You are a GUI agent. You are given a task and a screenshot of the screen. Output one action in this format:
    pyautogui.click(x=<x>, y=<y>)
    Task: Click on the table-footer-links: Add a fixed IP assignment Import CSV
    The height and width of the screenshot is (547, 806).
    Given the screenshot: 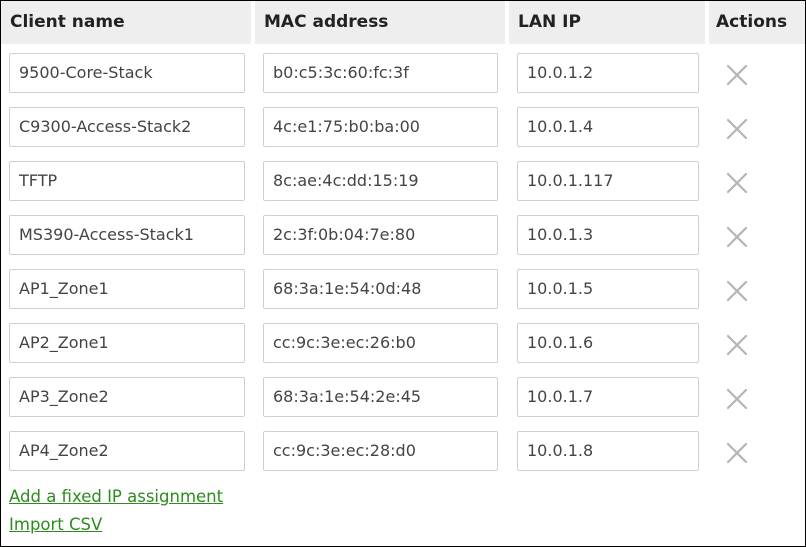 What is the action you would take?
    pyautogui.click(x=116, y=511)
    